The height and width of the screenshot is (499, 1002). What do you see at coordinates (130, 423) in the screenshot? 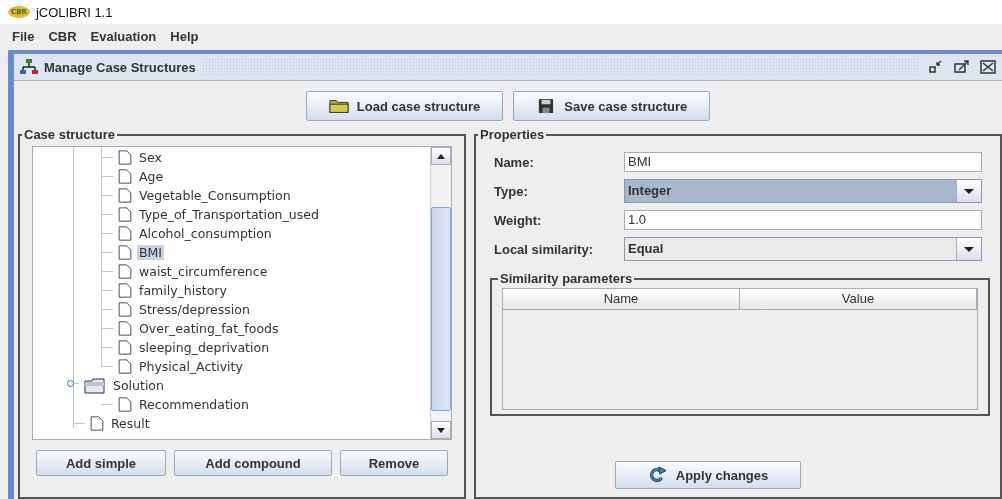
I see `tree-item: Result` at bounding box center [130, 423].